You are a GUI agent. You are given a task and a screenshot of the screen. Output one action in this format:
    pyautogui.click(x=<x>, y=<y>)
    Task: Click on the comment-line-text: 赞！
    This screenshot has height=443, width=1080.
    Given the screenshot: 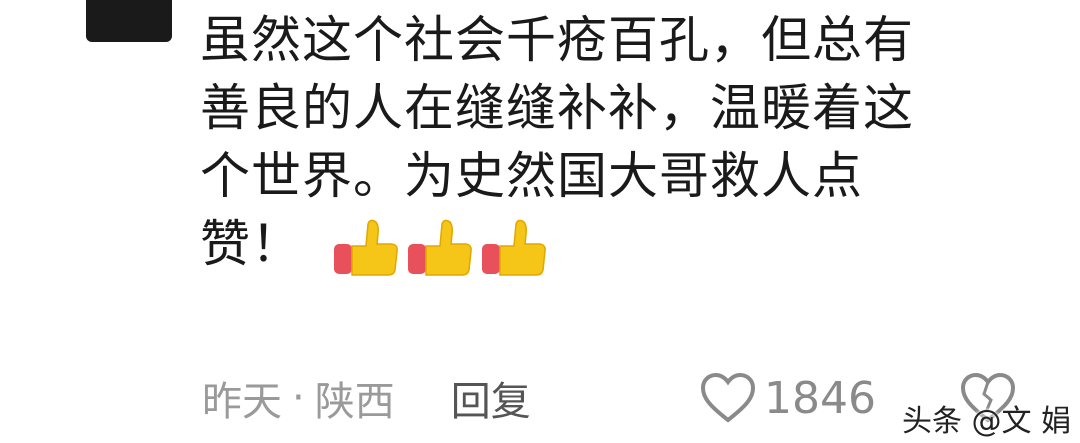 What is the action you would take?
    pyautogui.click(x=251, y=244)
    